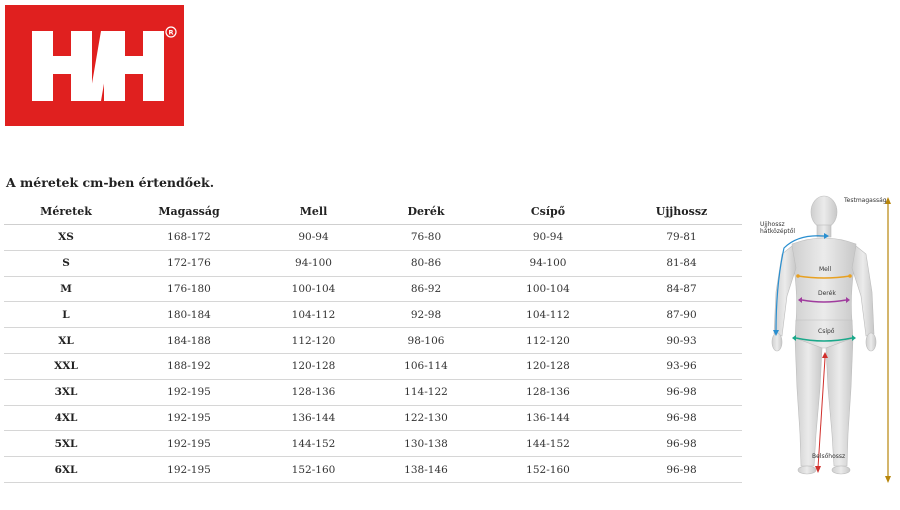 The height and width of the screenshot is (510, 900). What do you see at coordinates (189, 237) in the screenshot?
I see `height-cell: 168-172` at bounding box center [189, 237].